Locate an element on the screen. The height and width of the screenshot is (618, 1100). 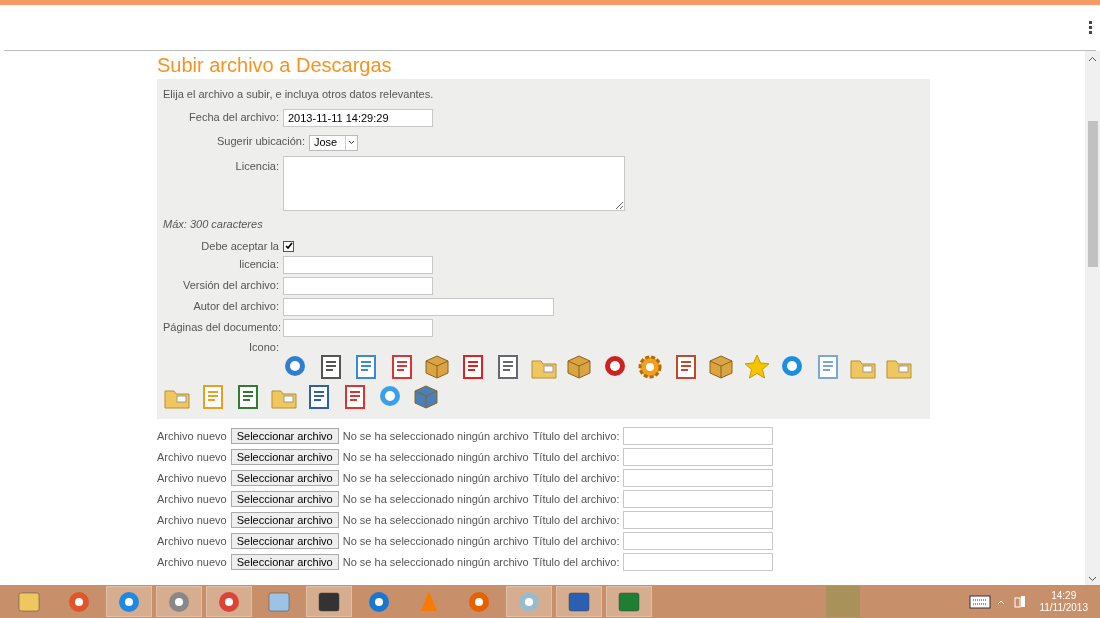
field-label: Sugerir ubicación: is located at coordinates (260, 141).